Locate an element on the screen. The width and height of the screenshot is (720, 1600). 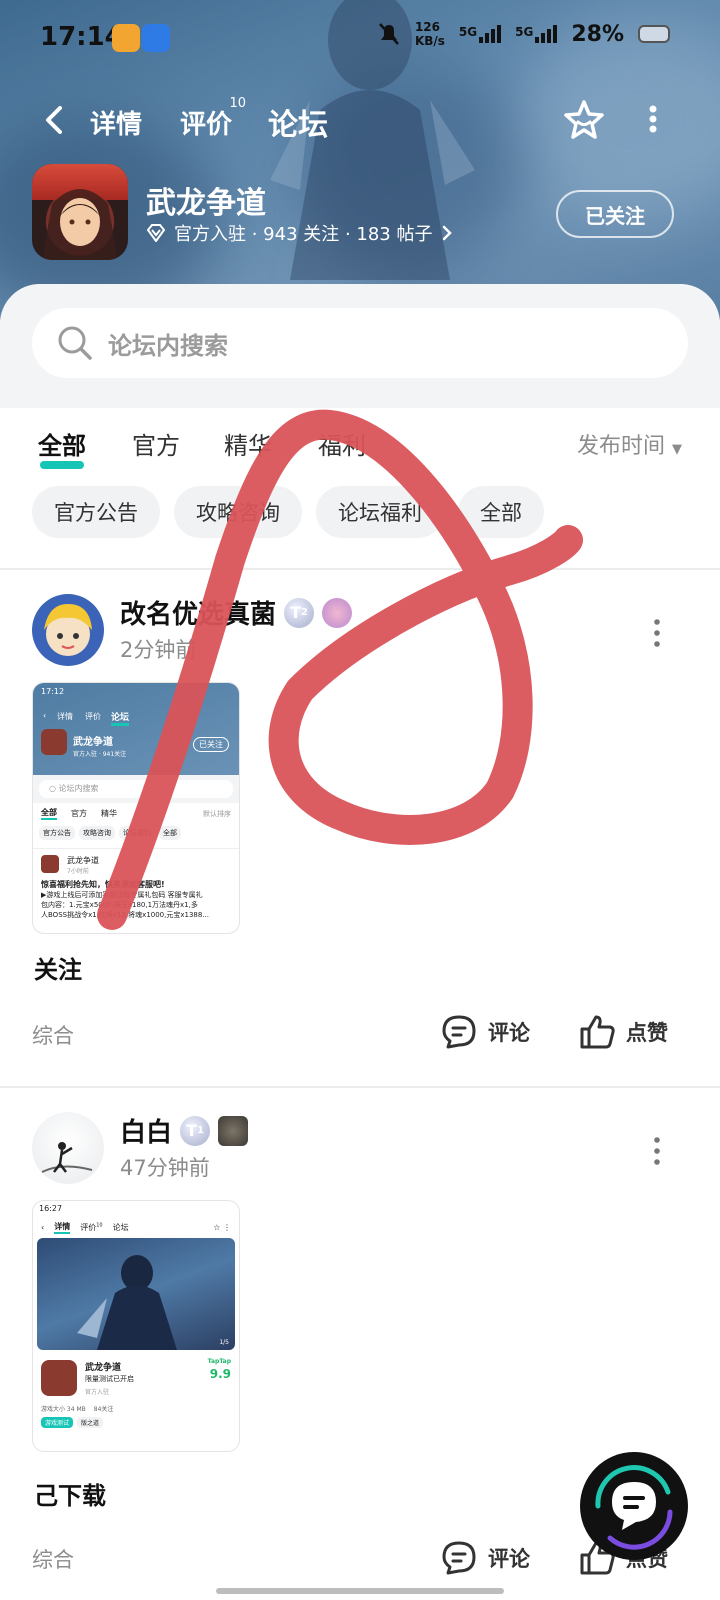
search-area: 论坛内搜索 is located at coordinates (360, 346).